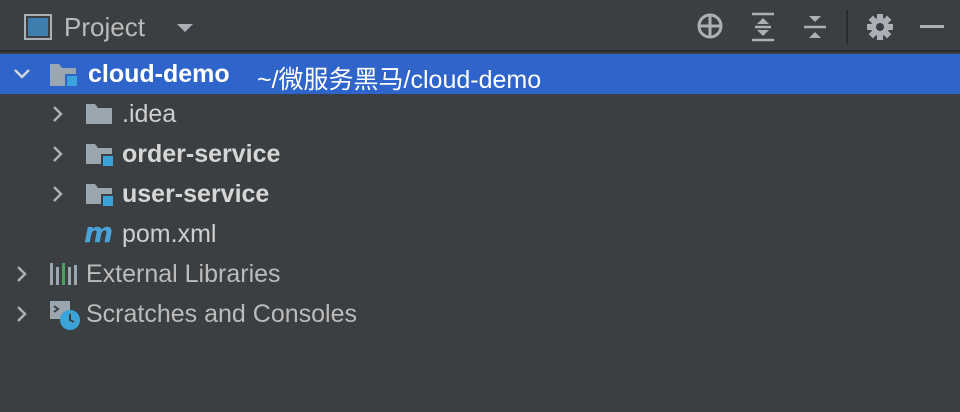 Image resolution: width=960 pixels, height=412 pixels. I want to click on tree-item-label: pom.xml, so click(169, 234).